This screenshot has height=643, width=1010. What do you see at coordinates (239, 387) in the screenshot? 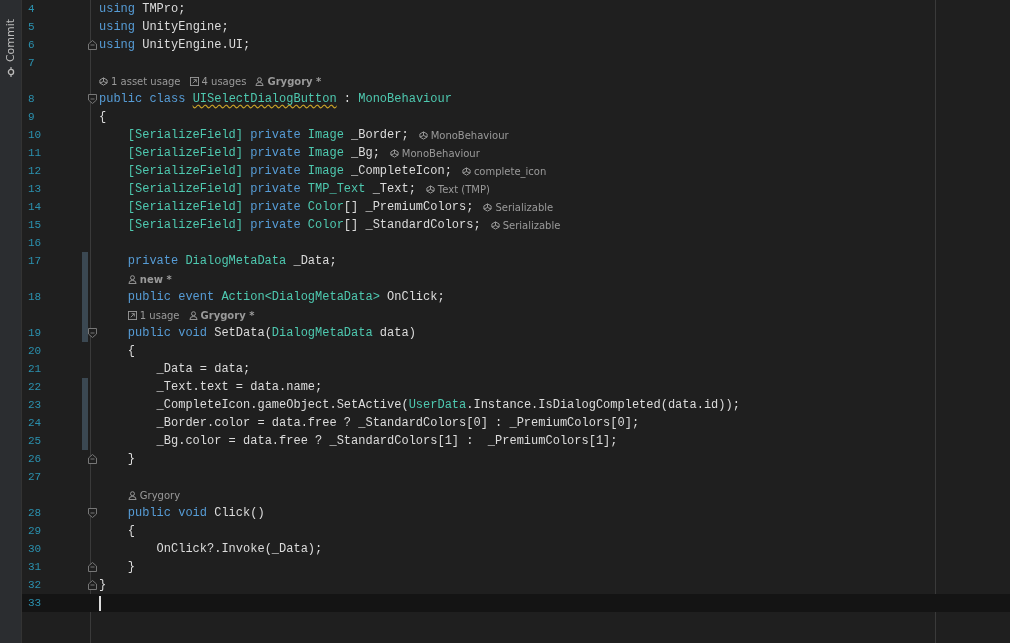
I see `code-line: _Text.text = data.name;` at bounding box center [239, 387].